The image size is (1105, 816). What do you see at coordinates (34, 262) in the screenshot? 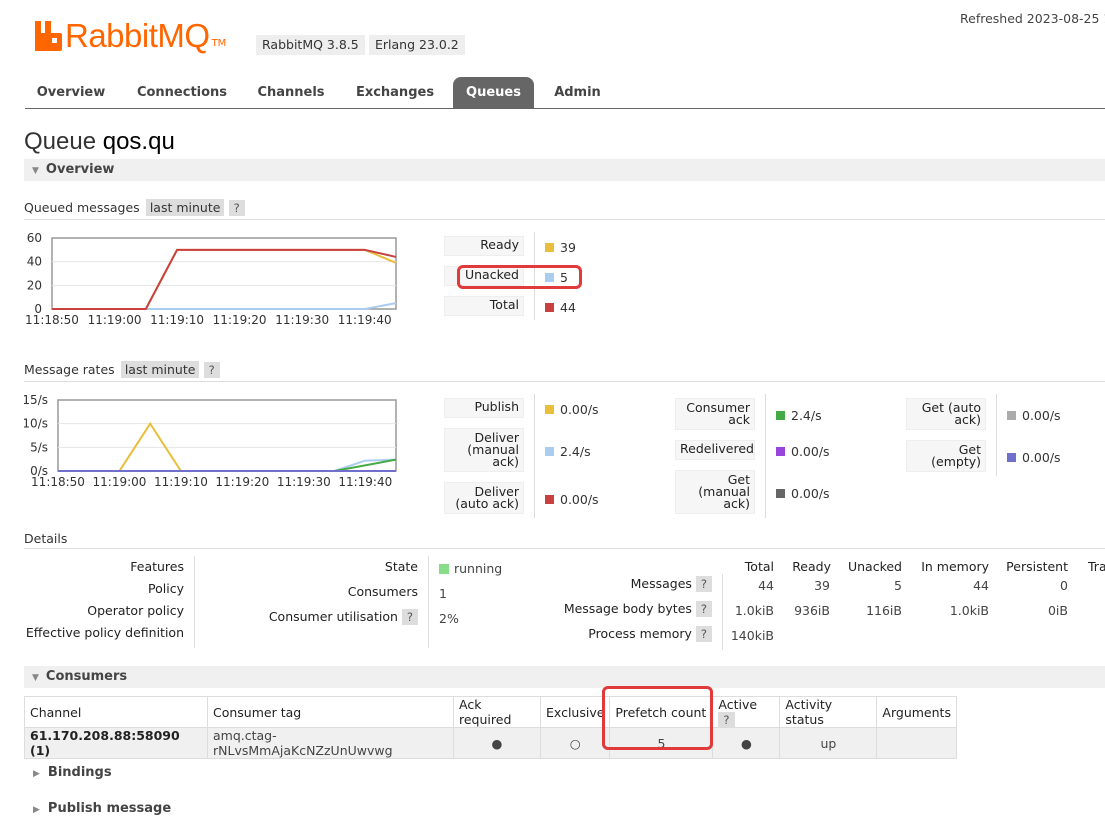
I see `y-tick-label: 40` at bounding box center [34, 262].